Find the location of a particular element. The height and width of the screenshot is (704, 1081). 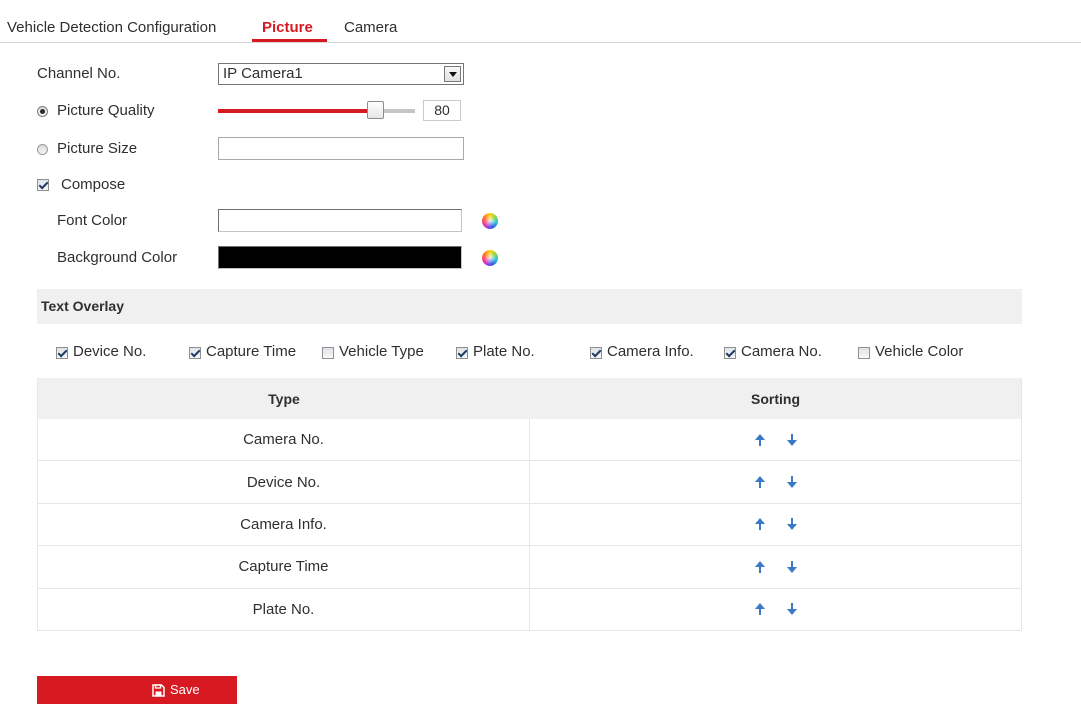

device-no-option-label: Device No. is located at coordinates (109, 352).